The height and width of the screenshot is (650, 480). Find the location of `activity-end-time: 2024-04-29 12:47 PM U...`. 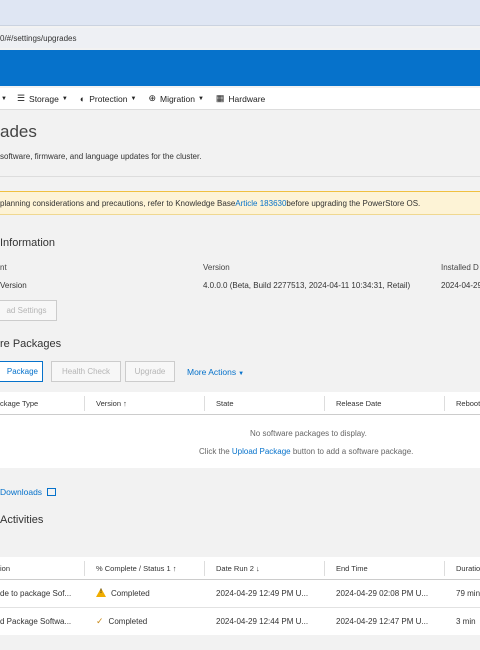

activity-end-time: 2024-04-29 12:47 PM U... is located at coordinates (382, 621).